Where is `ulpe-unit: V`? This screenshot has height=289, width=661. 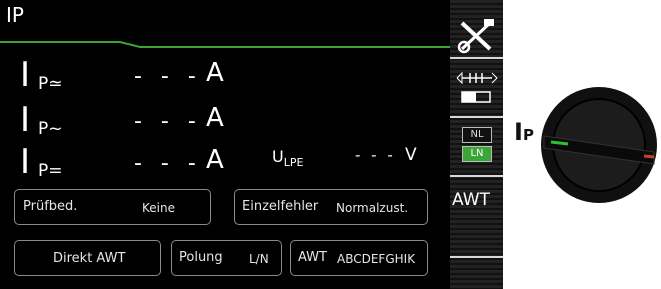
ulpe-unit: V is located at coordinates (411, 155).